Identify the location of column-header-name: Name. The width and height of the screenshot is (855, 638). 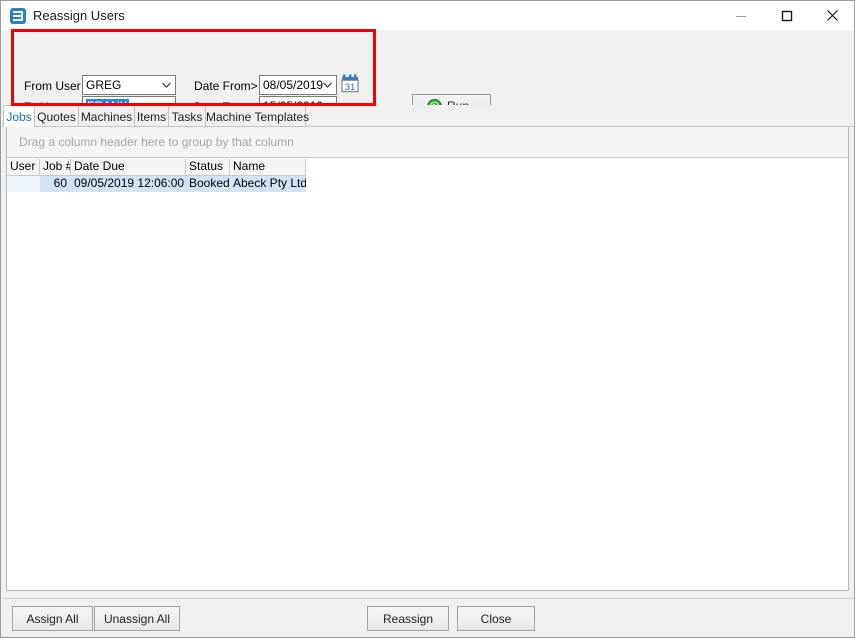
(268, 167).